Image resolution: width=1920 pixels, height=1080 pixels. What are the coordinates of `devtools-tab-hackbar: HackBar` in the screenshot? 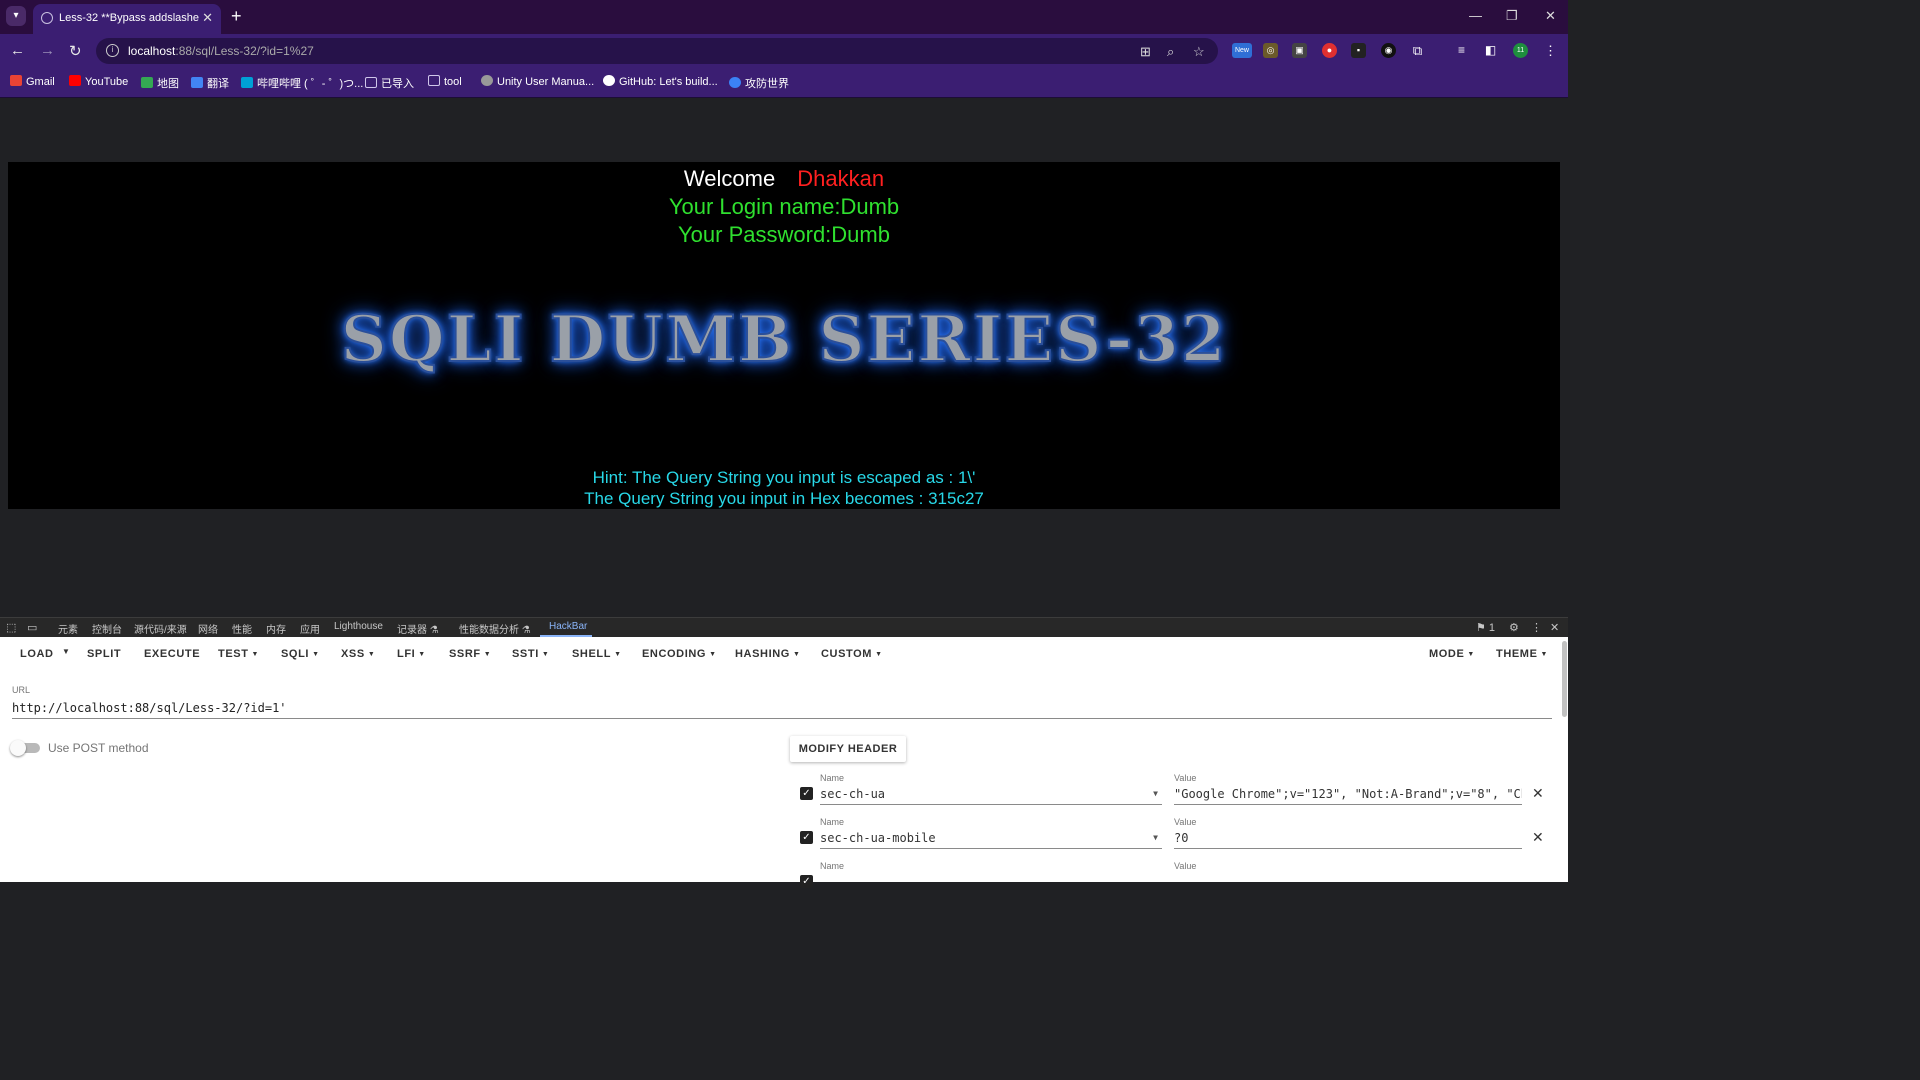 It's located at (568, 626).